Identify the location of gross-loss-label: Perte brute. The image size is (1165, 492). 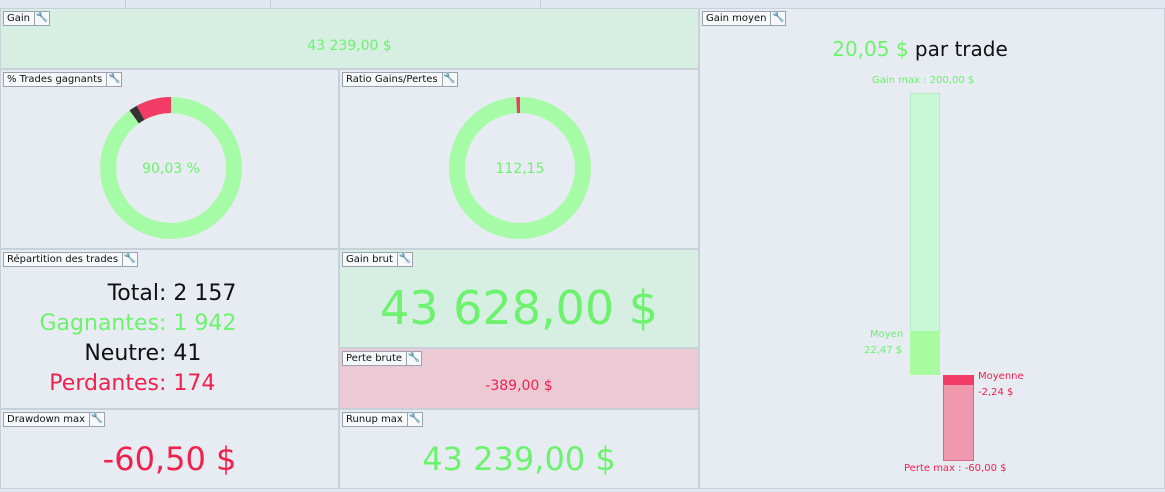
(374, 358).